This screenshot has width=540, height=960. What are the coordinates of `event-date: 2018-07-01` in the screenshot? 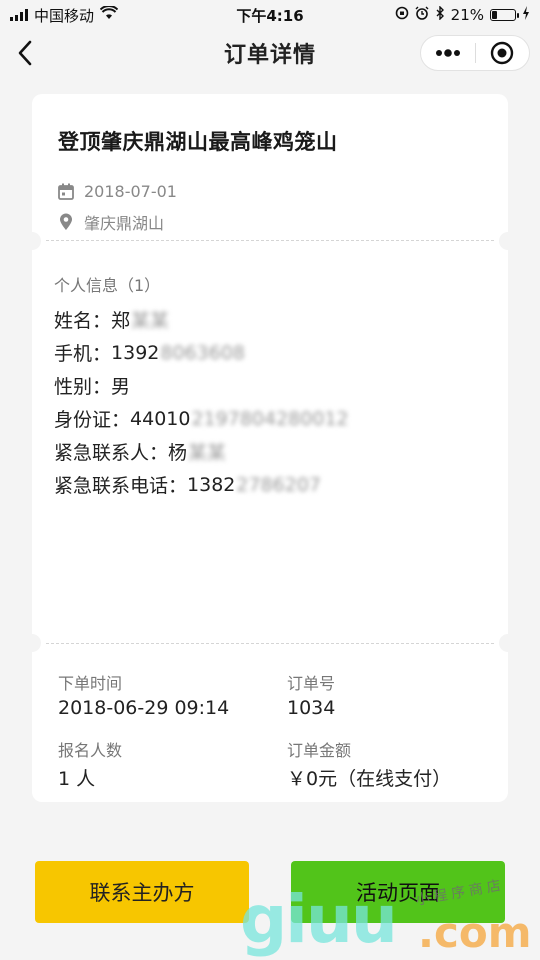 It's located at (130, 191).